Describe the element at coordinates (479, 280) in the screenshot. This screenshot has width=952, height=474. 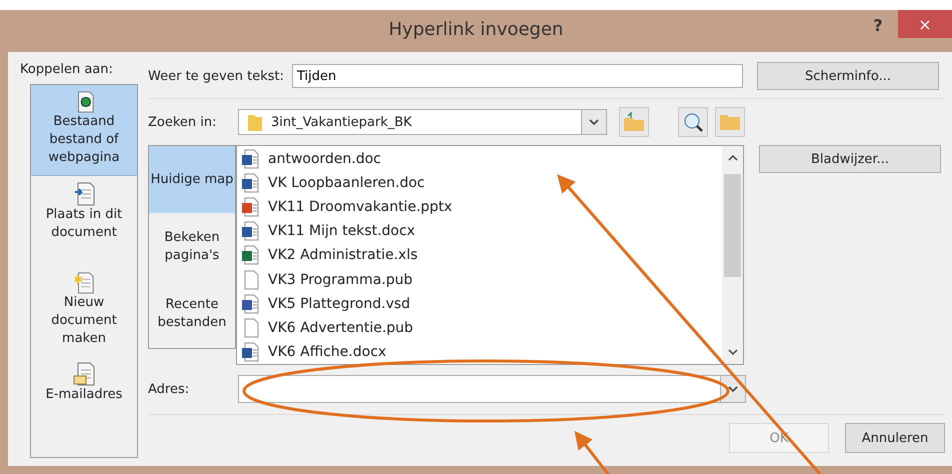
I see `file-item: VK3 Programma.pub` at that location.